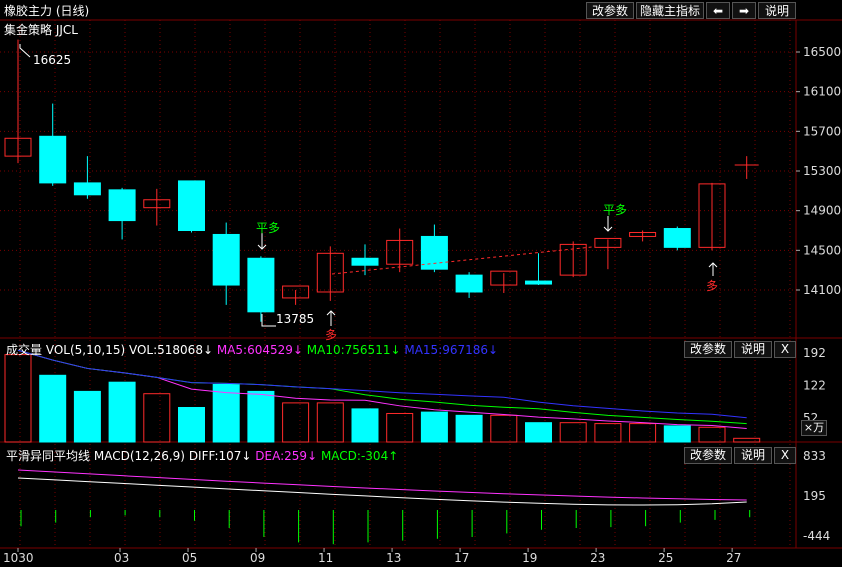 This screenshot has height=567, width=842. Describe the element at coordinates (708, 349) in the screenshot. I see `volume-edit-params-button: 改参数` at that location.